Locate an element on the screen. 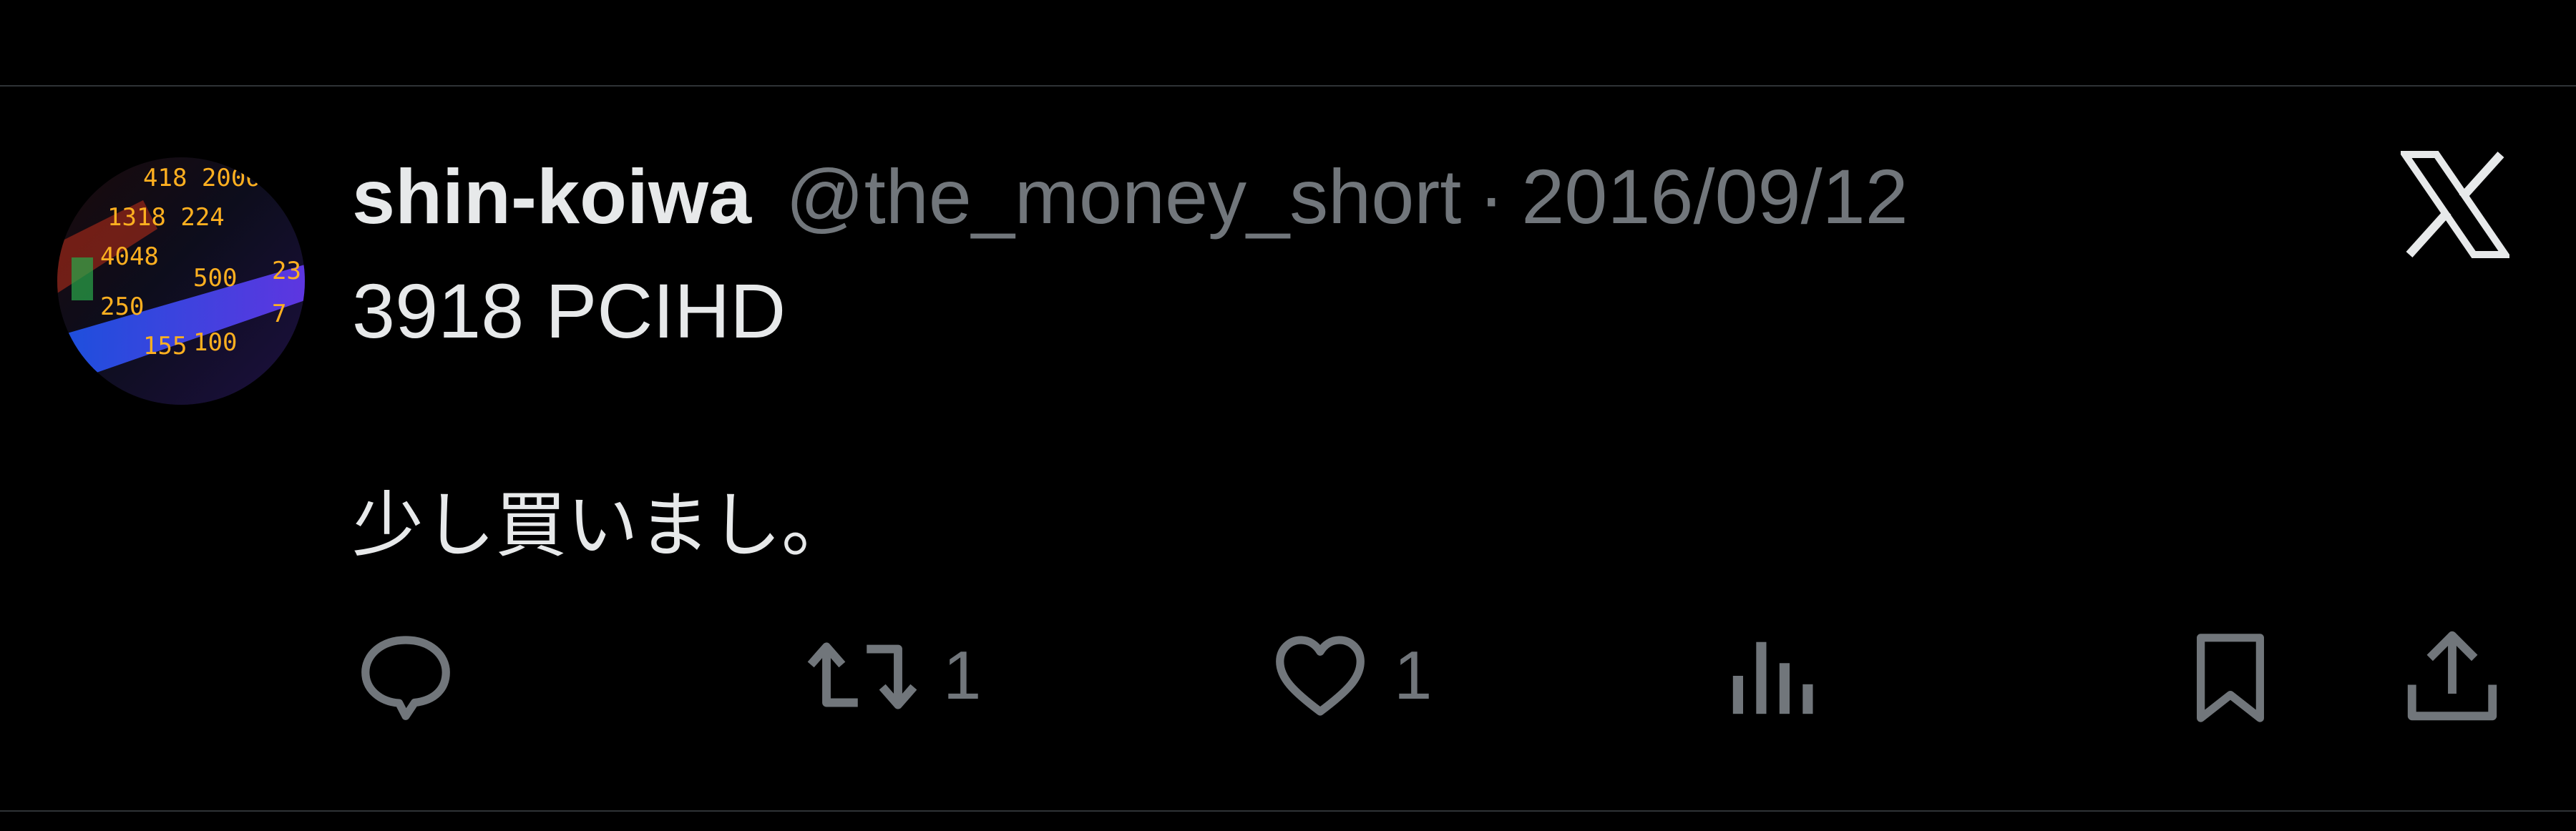 This screenshot has height=831, width=2576. retweet-icon is located at coordinates (862, 675).